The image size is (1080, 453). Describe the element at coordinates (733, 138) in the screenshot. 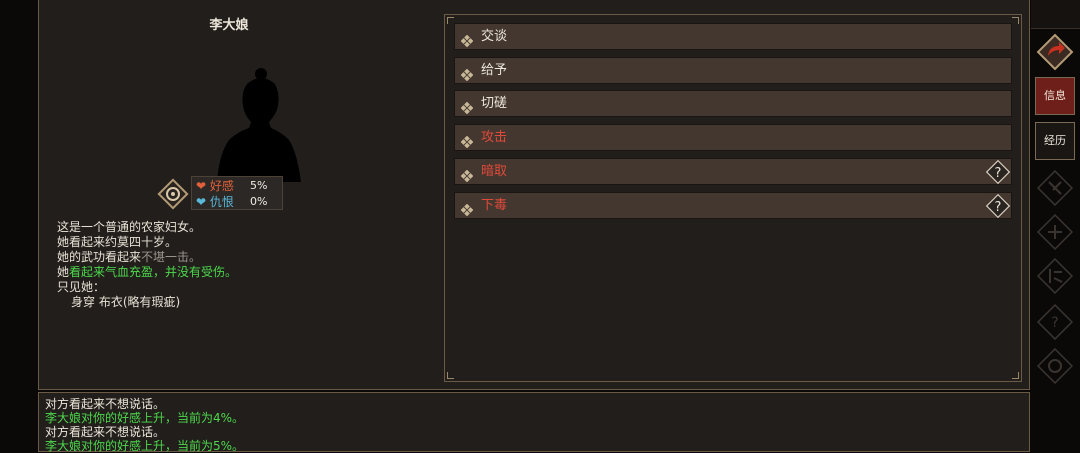

I see `action-button: 攻击` at that location.